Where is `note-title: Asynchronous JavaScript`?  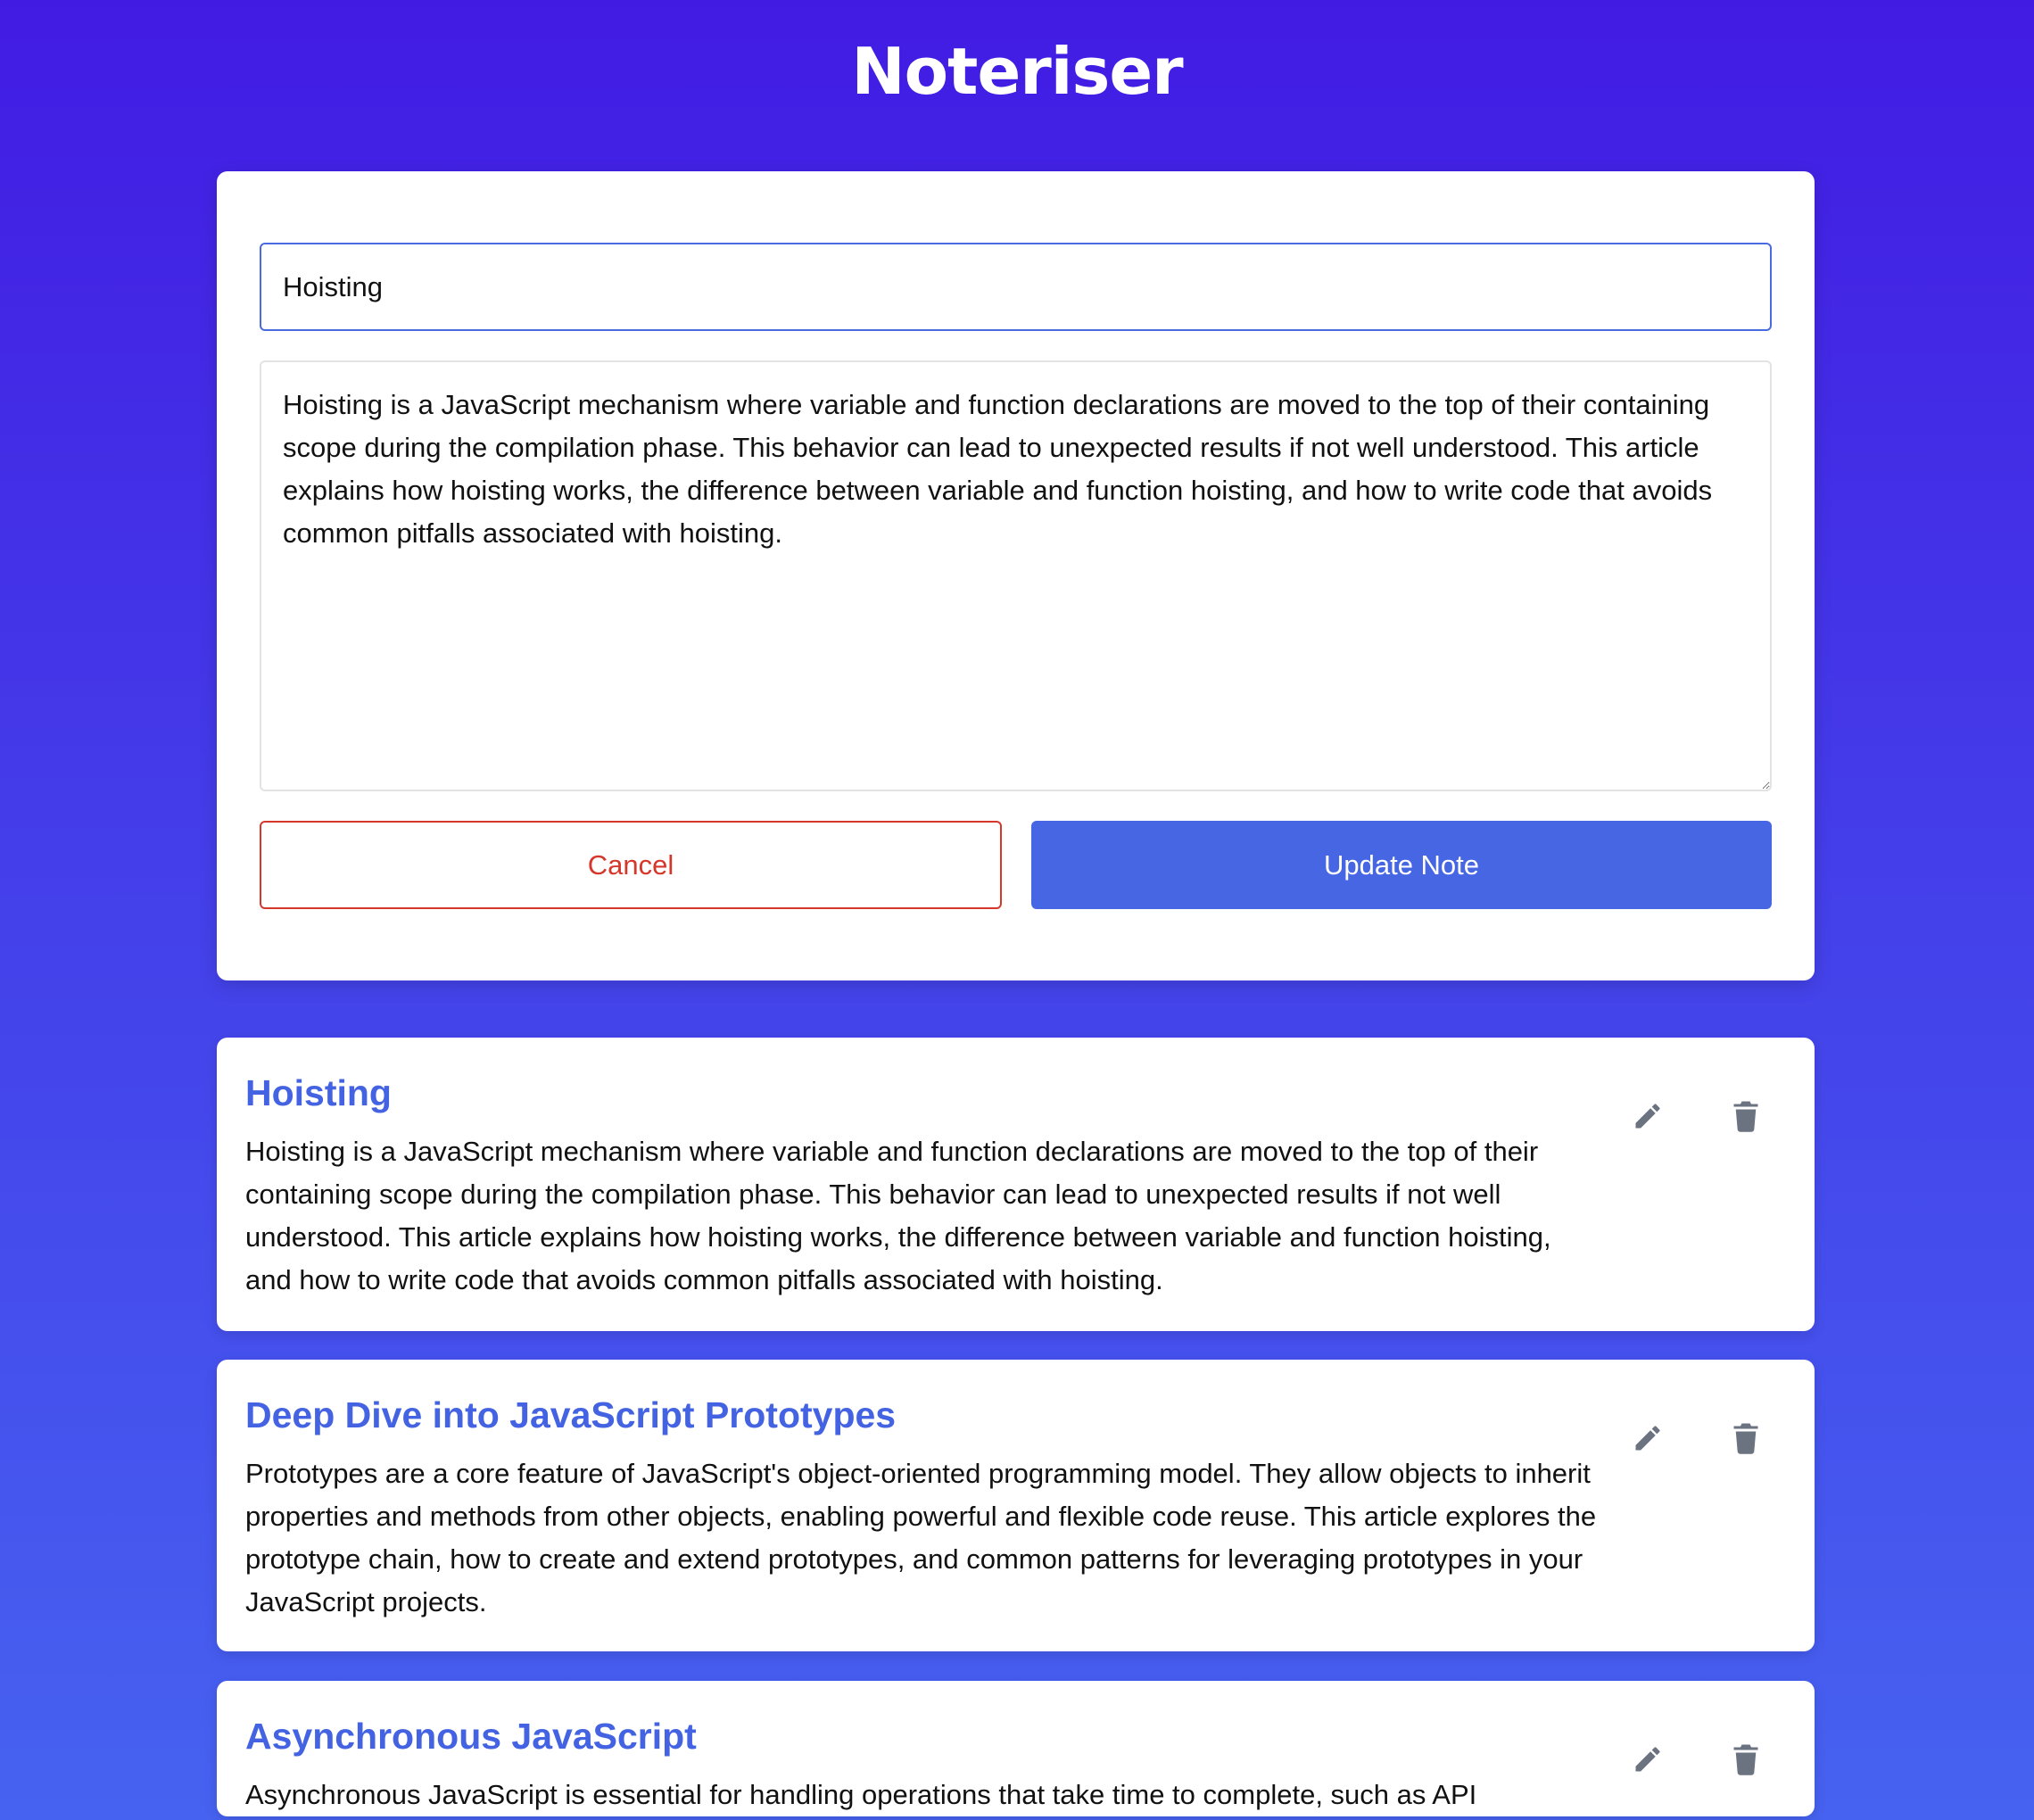
note-title: Asynchronous JavaScript is located at coordinates (471, 1736).